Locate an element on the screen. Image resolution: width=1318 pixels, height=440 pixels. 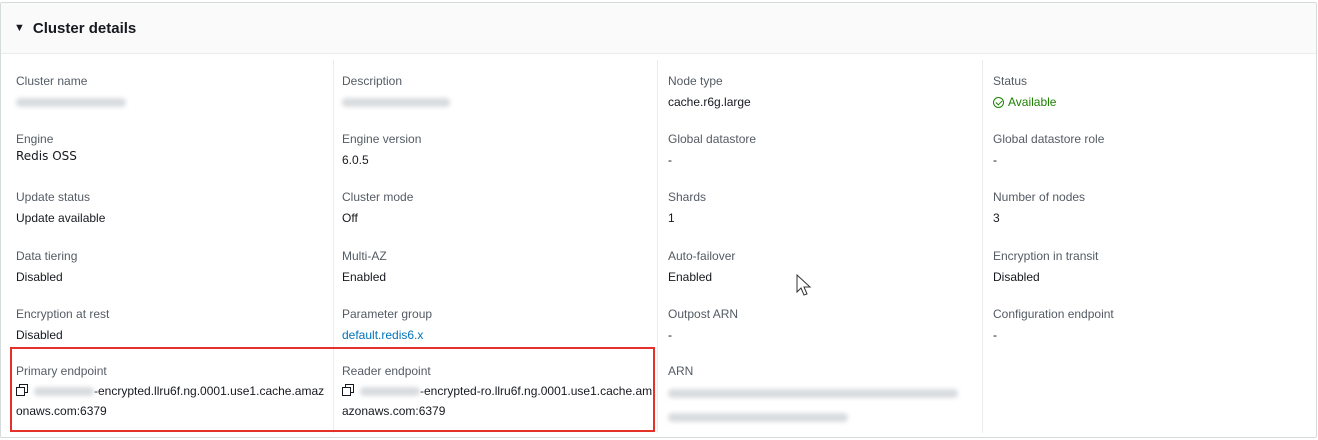
field-label: Global datastore role is located at coordinates (1049, 139).